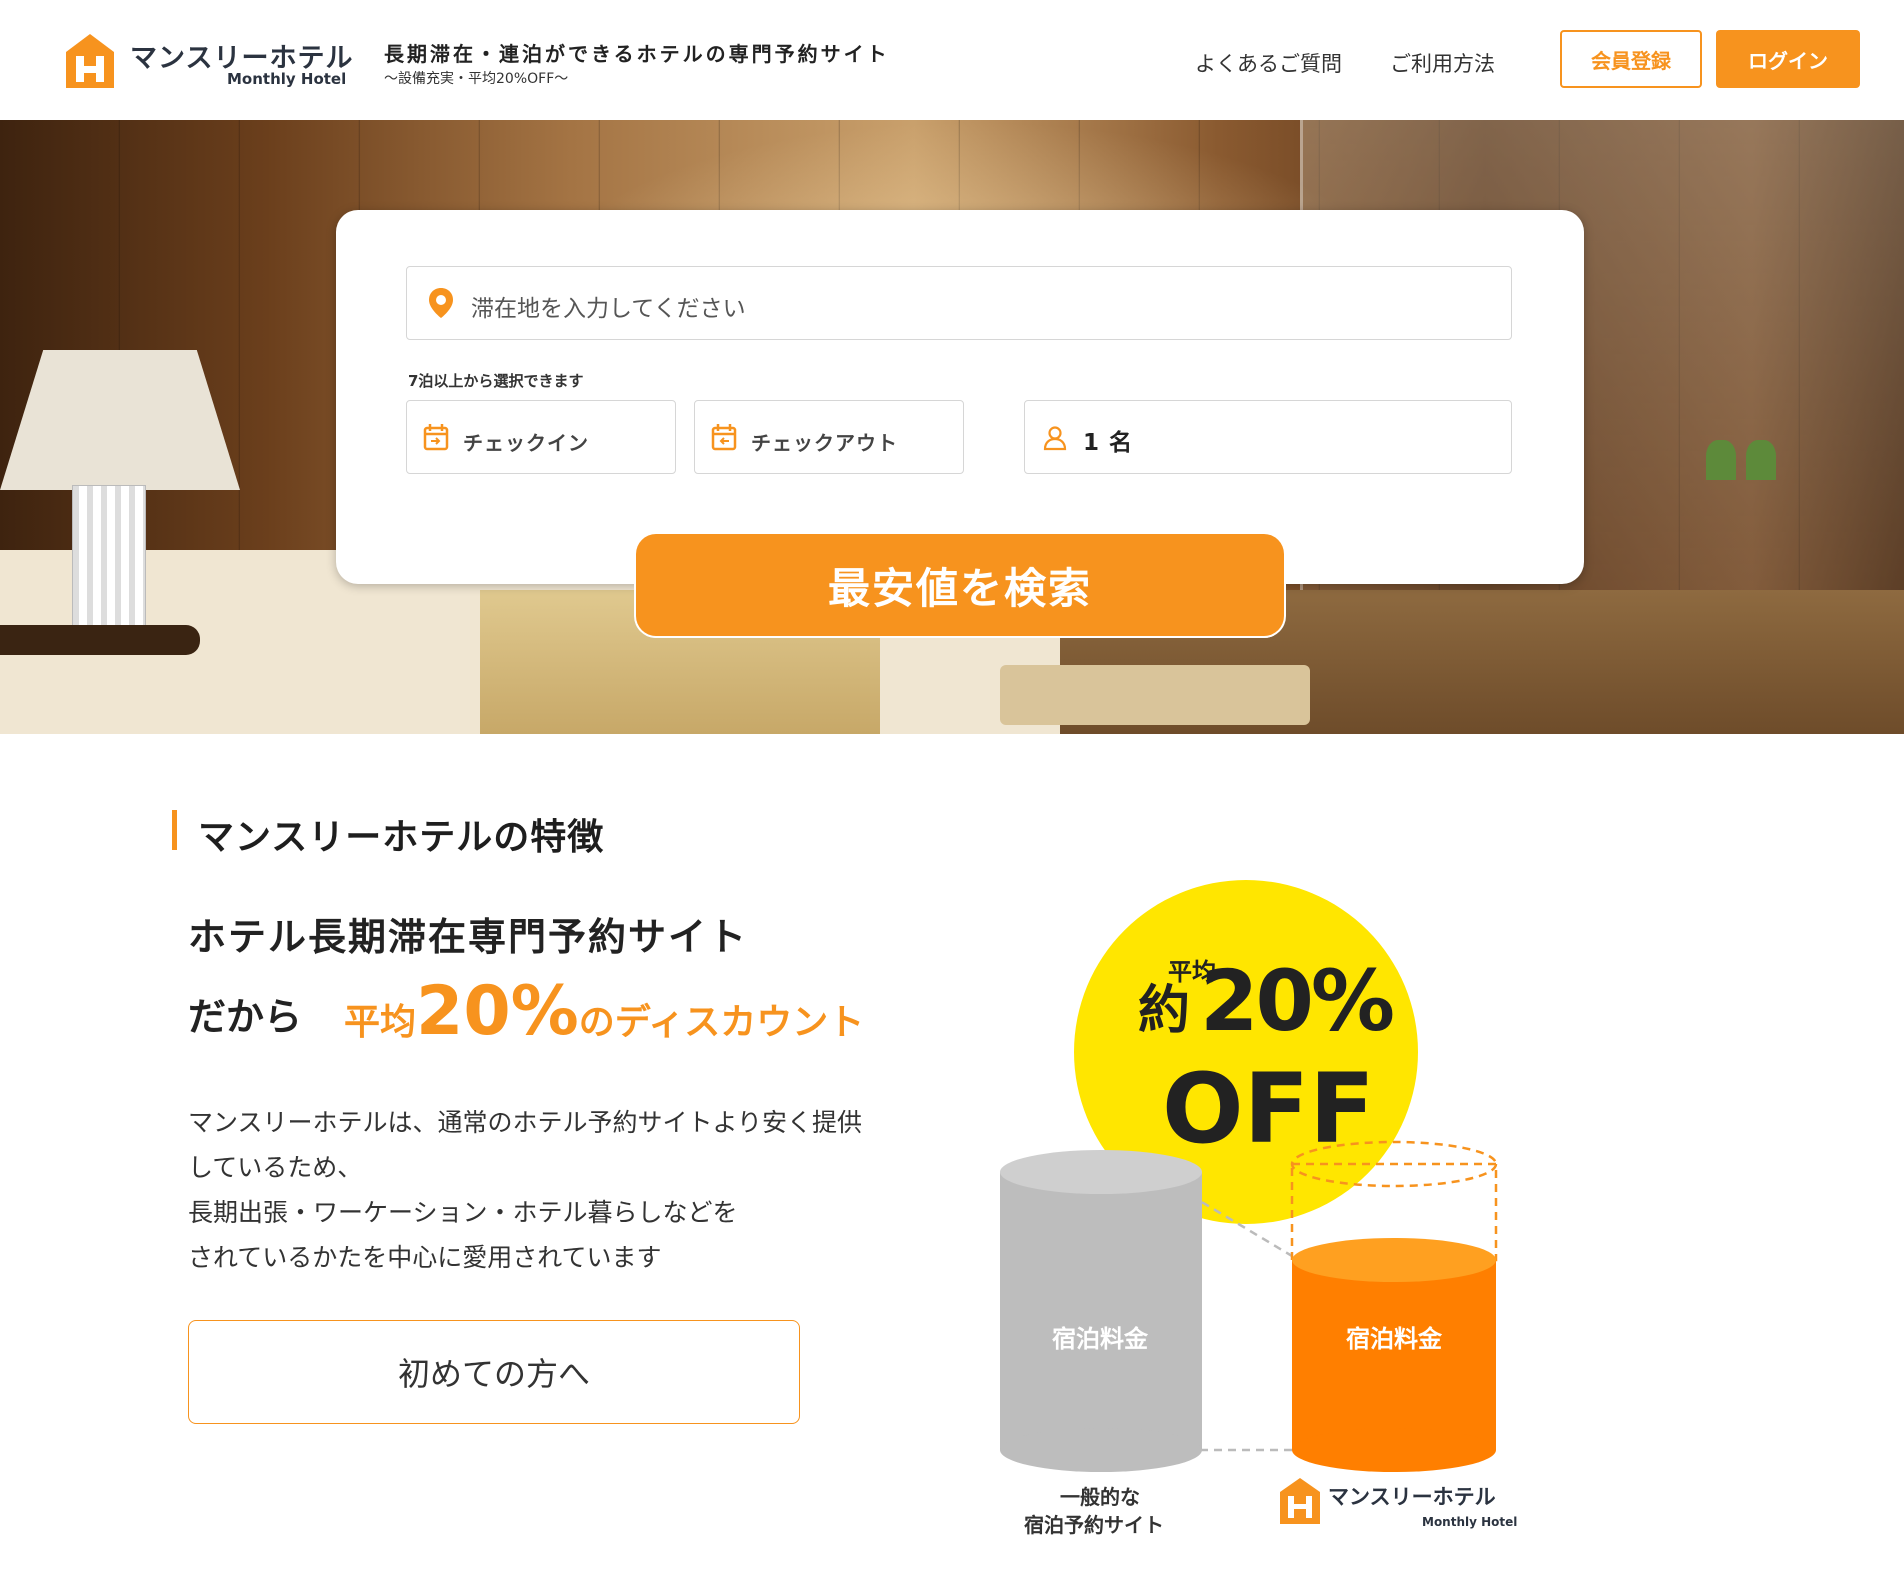  I want to click on features-headline-prefix: だから, so click(245, 1017).